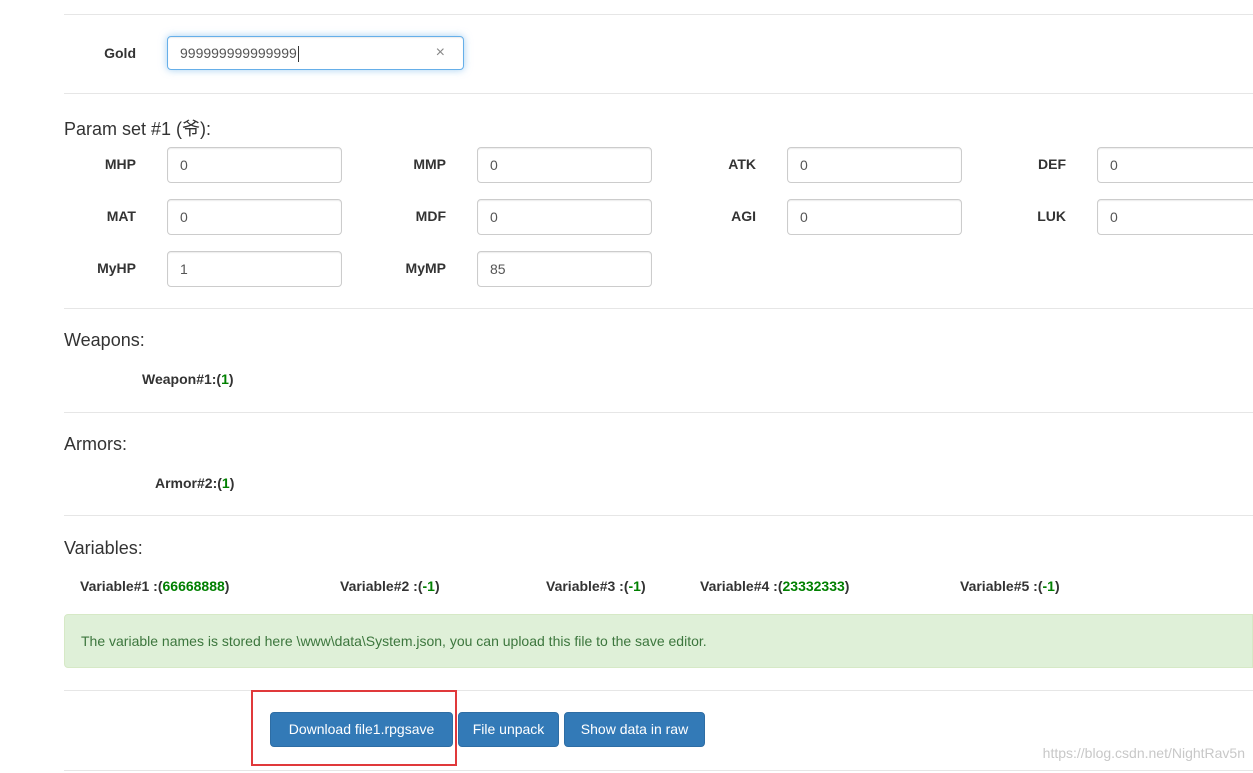  Describe the element at coordinates (1001, 586) in the screenshot. I see `variable-name: Variable#5 :(` at that location.